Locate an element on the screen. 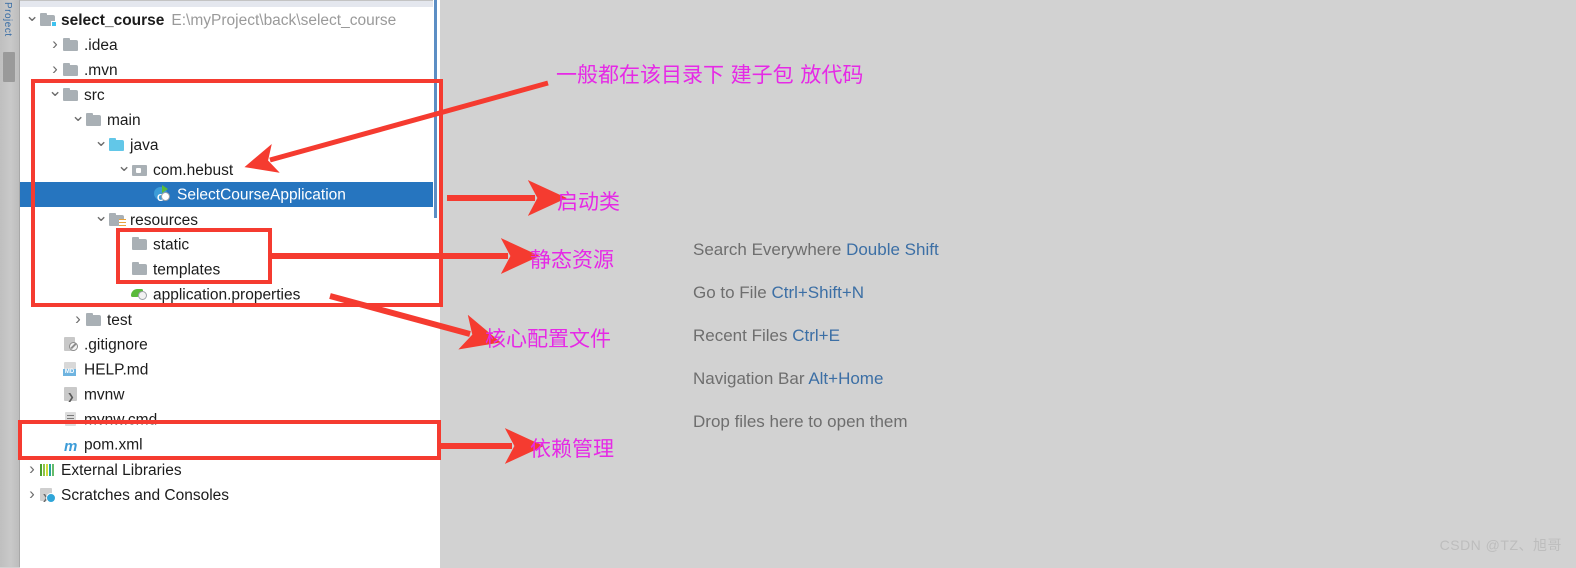 The image size is (1576, 568). editor-hint-text: Search Everywhere is located at coordinates (767, 249).